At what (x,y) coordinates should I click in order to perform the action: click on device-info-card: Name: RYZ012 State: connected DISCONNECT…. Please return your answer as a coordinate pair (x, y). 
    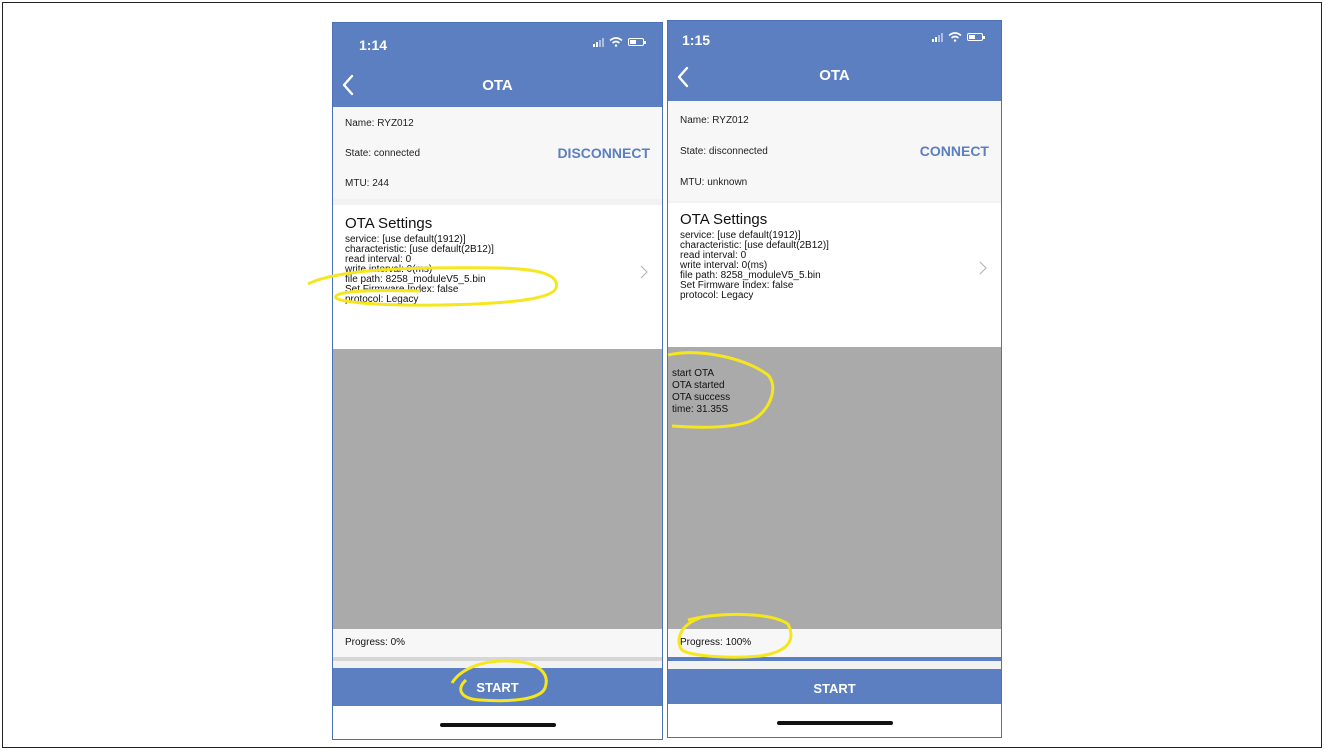
    Looking at the image, I should click on (497, 153).